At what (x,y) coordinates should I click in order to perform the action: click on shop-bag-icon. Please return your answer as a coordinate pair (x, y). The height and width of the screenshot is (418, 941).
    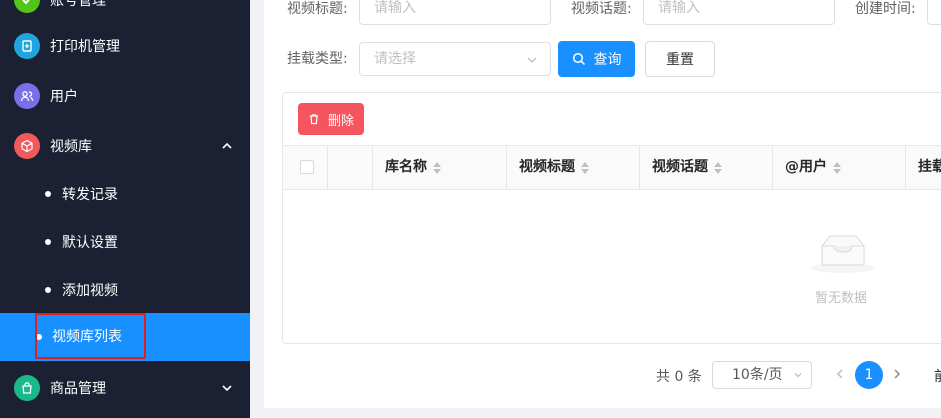
    Looking at the image, I should click on (27, 388).